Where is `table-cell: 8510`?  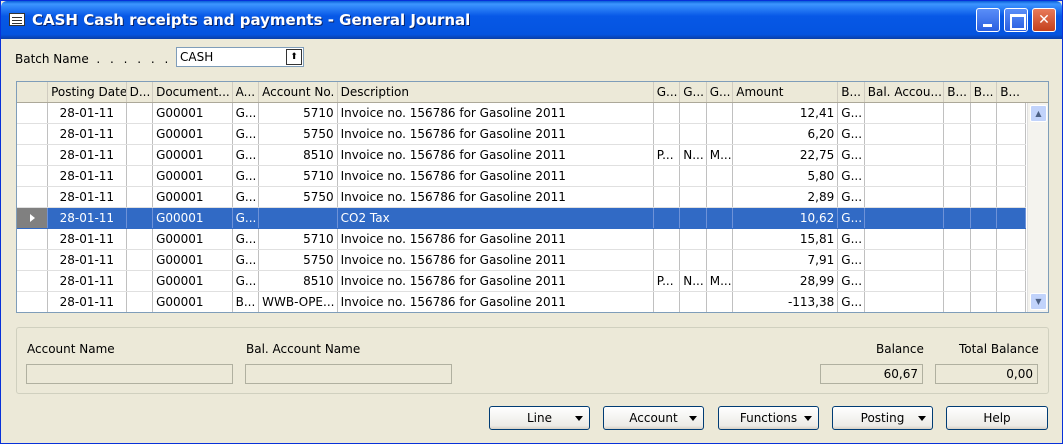 table-cell: 8510 is located at coordinates (298, 281).